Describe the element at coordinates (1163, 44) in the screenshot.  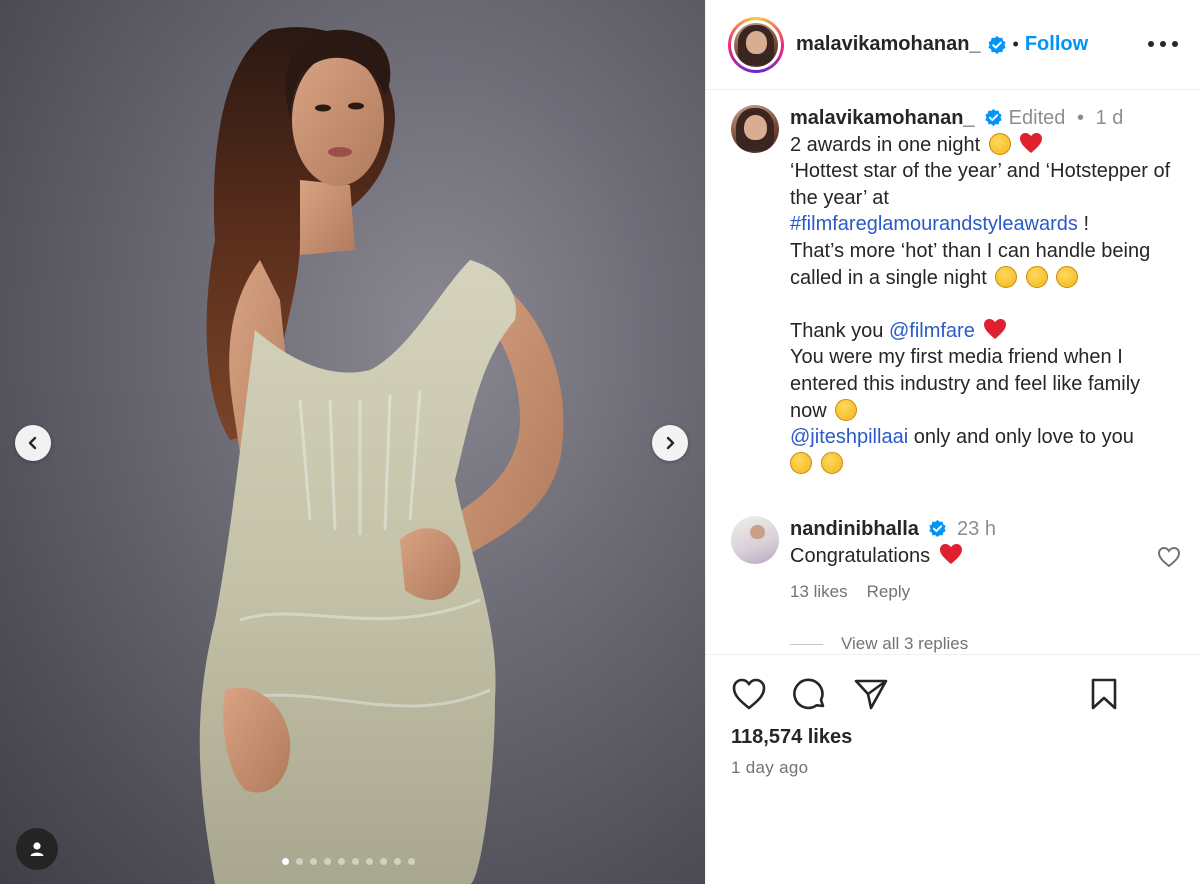
I see `more-options-button` at that location.